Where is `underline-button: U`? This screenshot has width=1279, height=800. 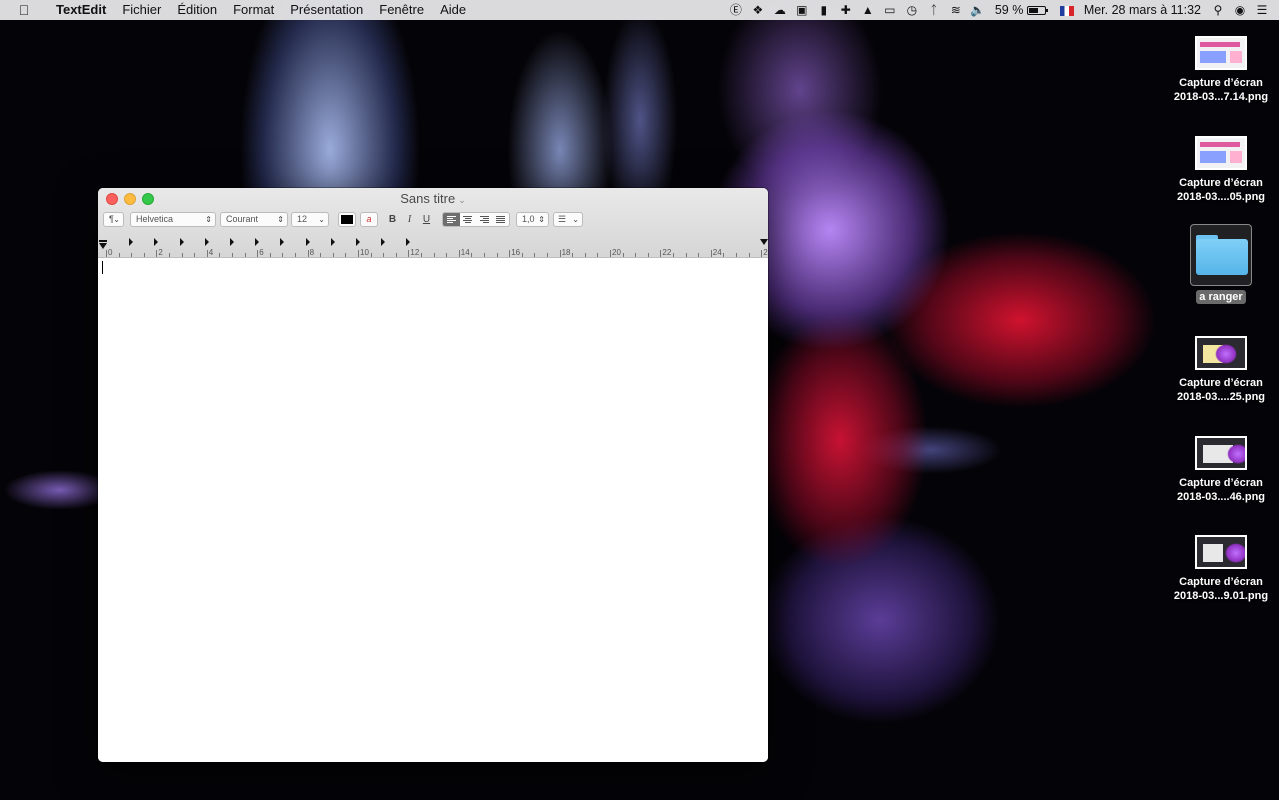
underline-button: U is located at coordinates (426, 219).